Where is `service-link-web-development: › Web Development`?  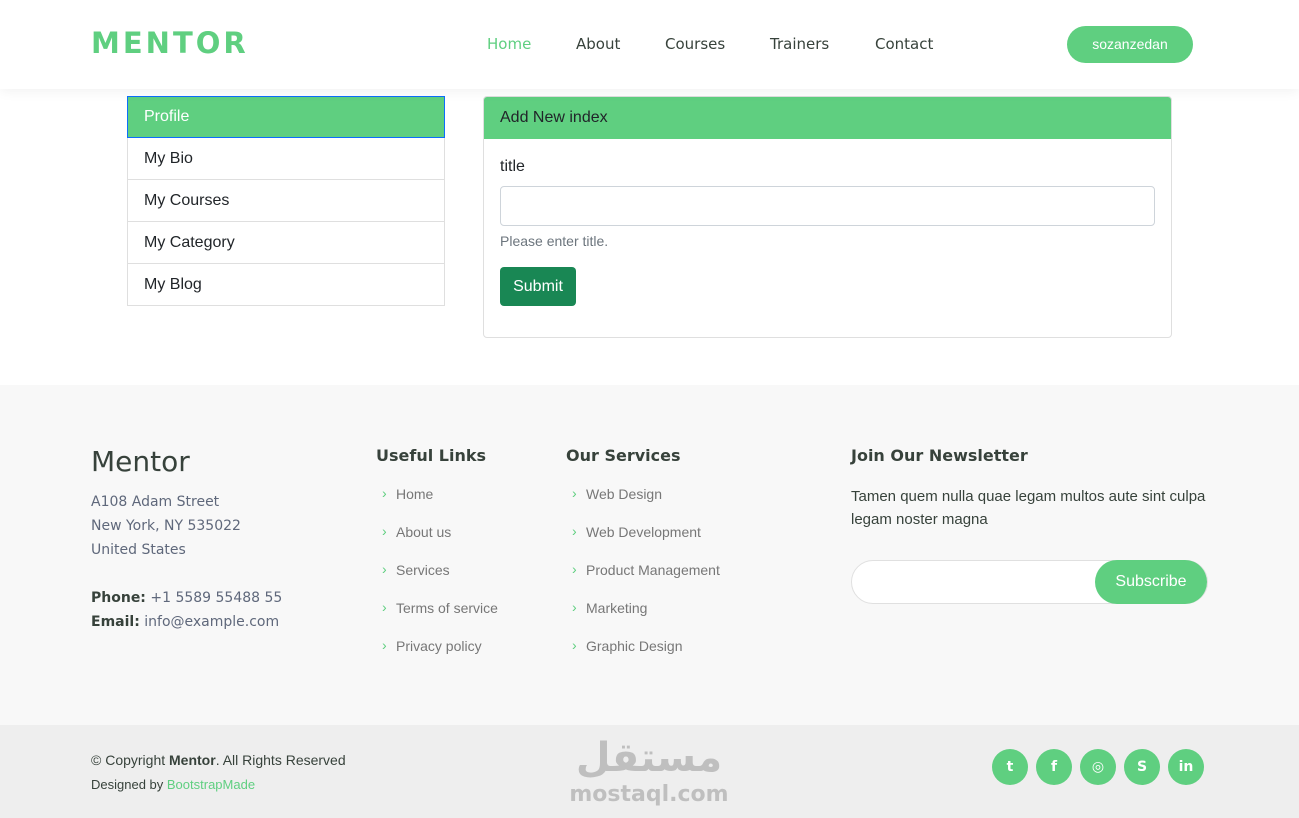 service-link-web-development: › Web Development is located at coordinates (643, 542).